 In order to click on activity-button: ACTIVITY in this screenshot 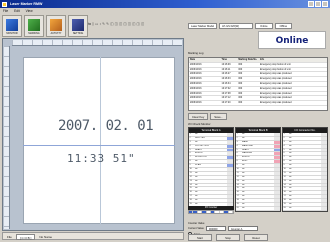, I will do `click(56, 26)`.